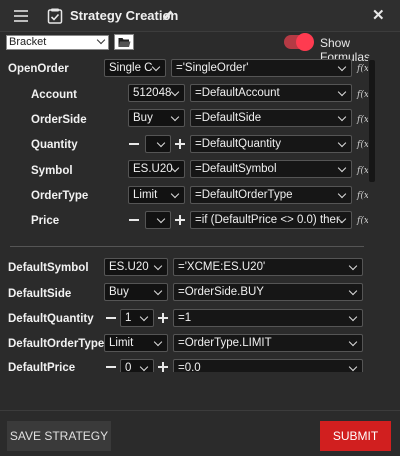 The image size is (400, 456). What do you see at coordinates (355, 436) in the screenshot?
I see `submit-button: SUBMIT` at bounding box center [355, 436].